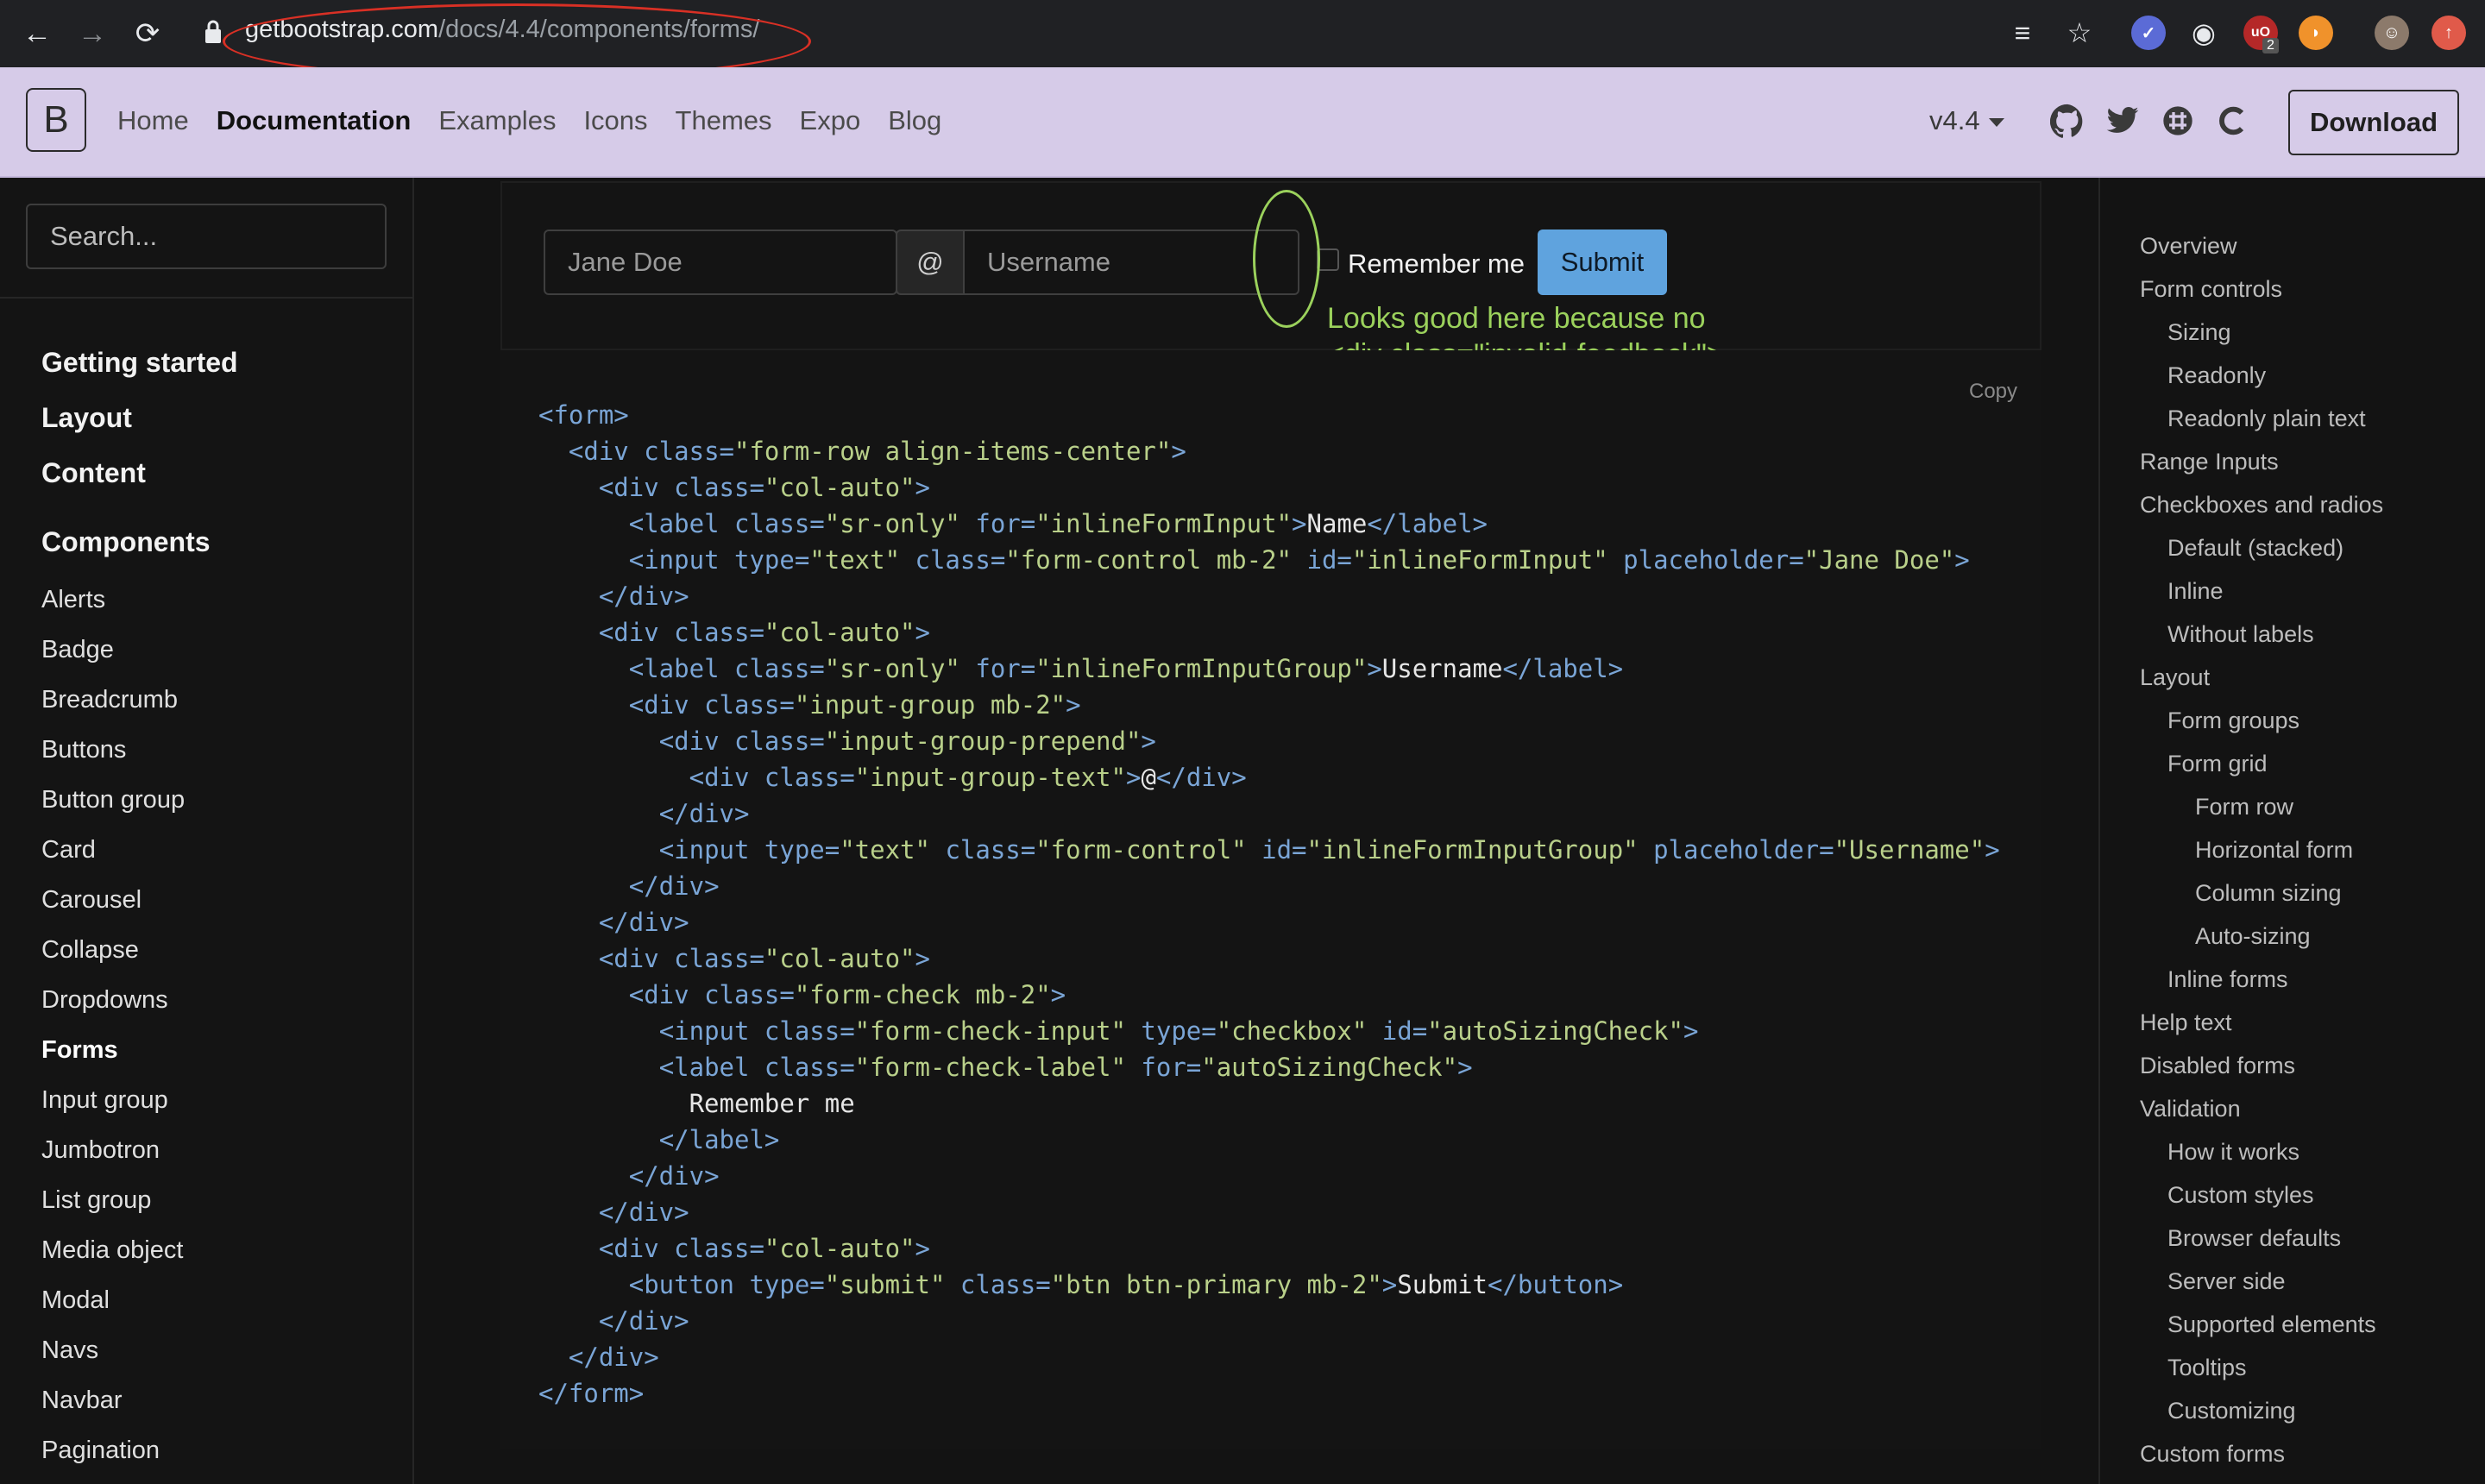  Describe the element at coordinates (113, 1450) in the screenshot. I see `sidebar-item: Pagination` at that location.